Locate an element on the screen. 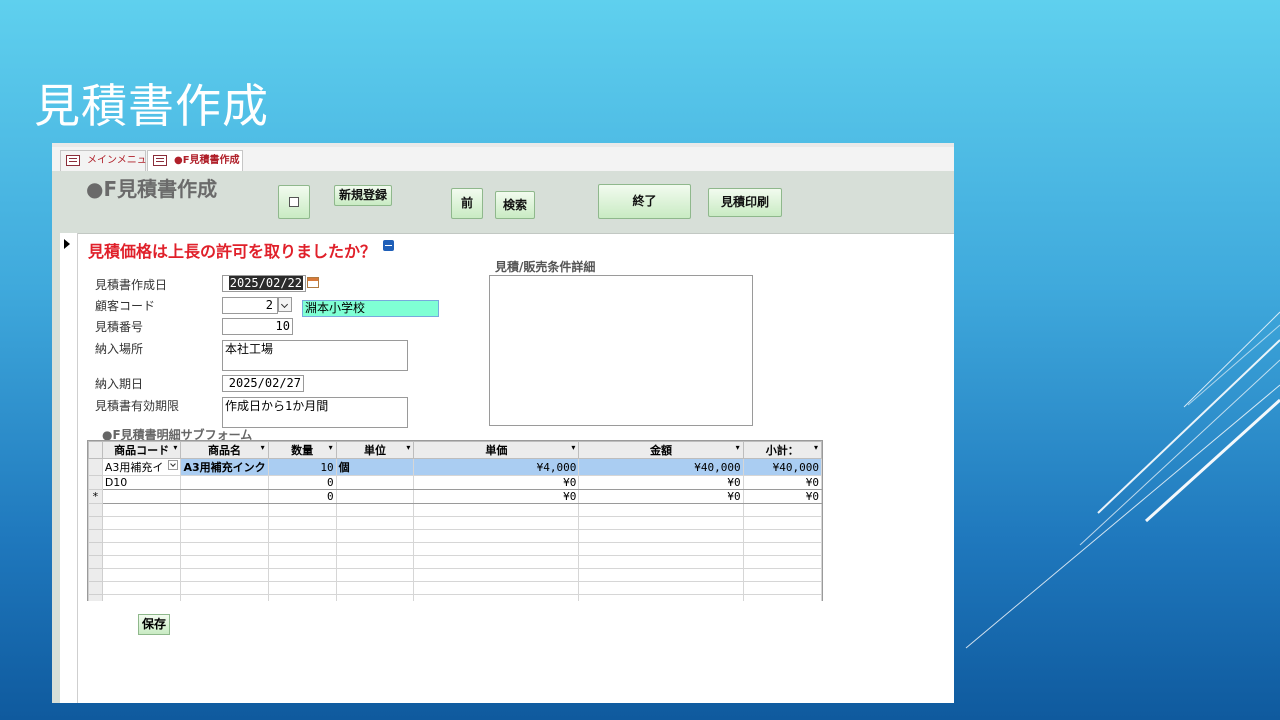 The height and width of the screenshot is (720, 1280). customer-code-field: 2 is located at coordinates (250, 305).